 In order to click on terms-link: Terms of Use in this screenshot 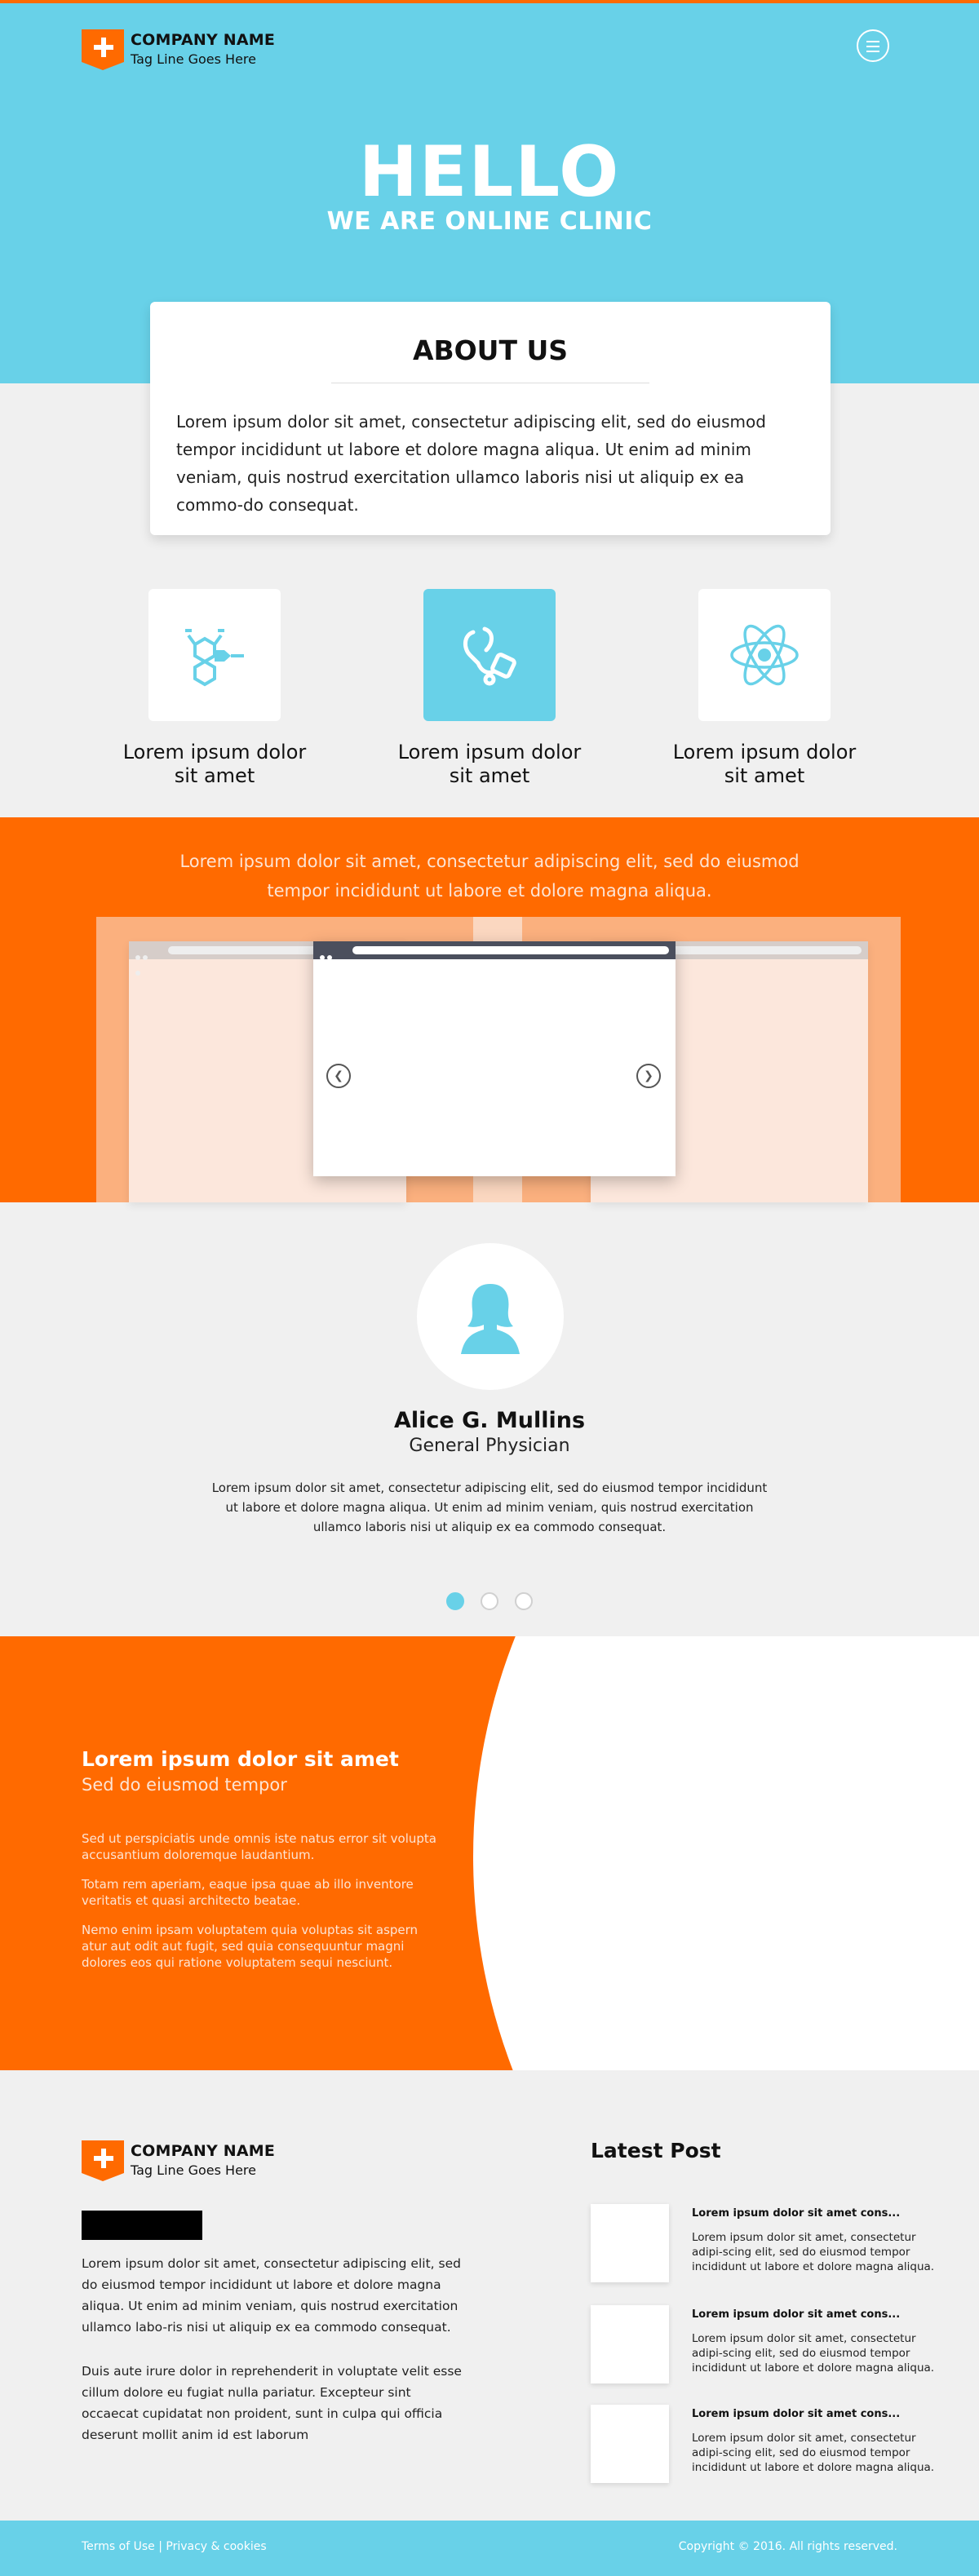, I will do `click(118, 2546)`.